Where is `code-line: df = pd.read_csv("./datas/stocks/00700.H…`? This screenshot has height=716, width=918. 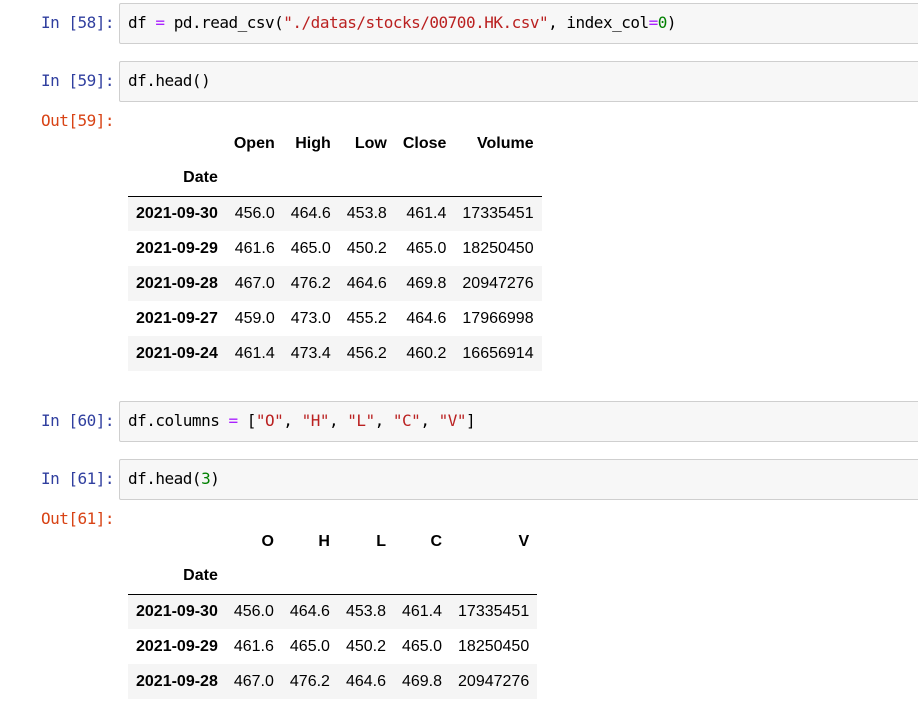
code-line: df = pd.read_csv("./datas/stocks/00700.H… is located at coordinates (402, 22).